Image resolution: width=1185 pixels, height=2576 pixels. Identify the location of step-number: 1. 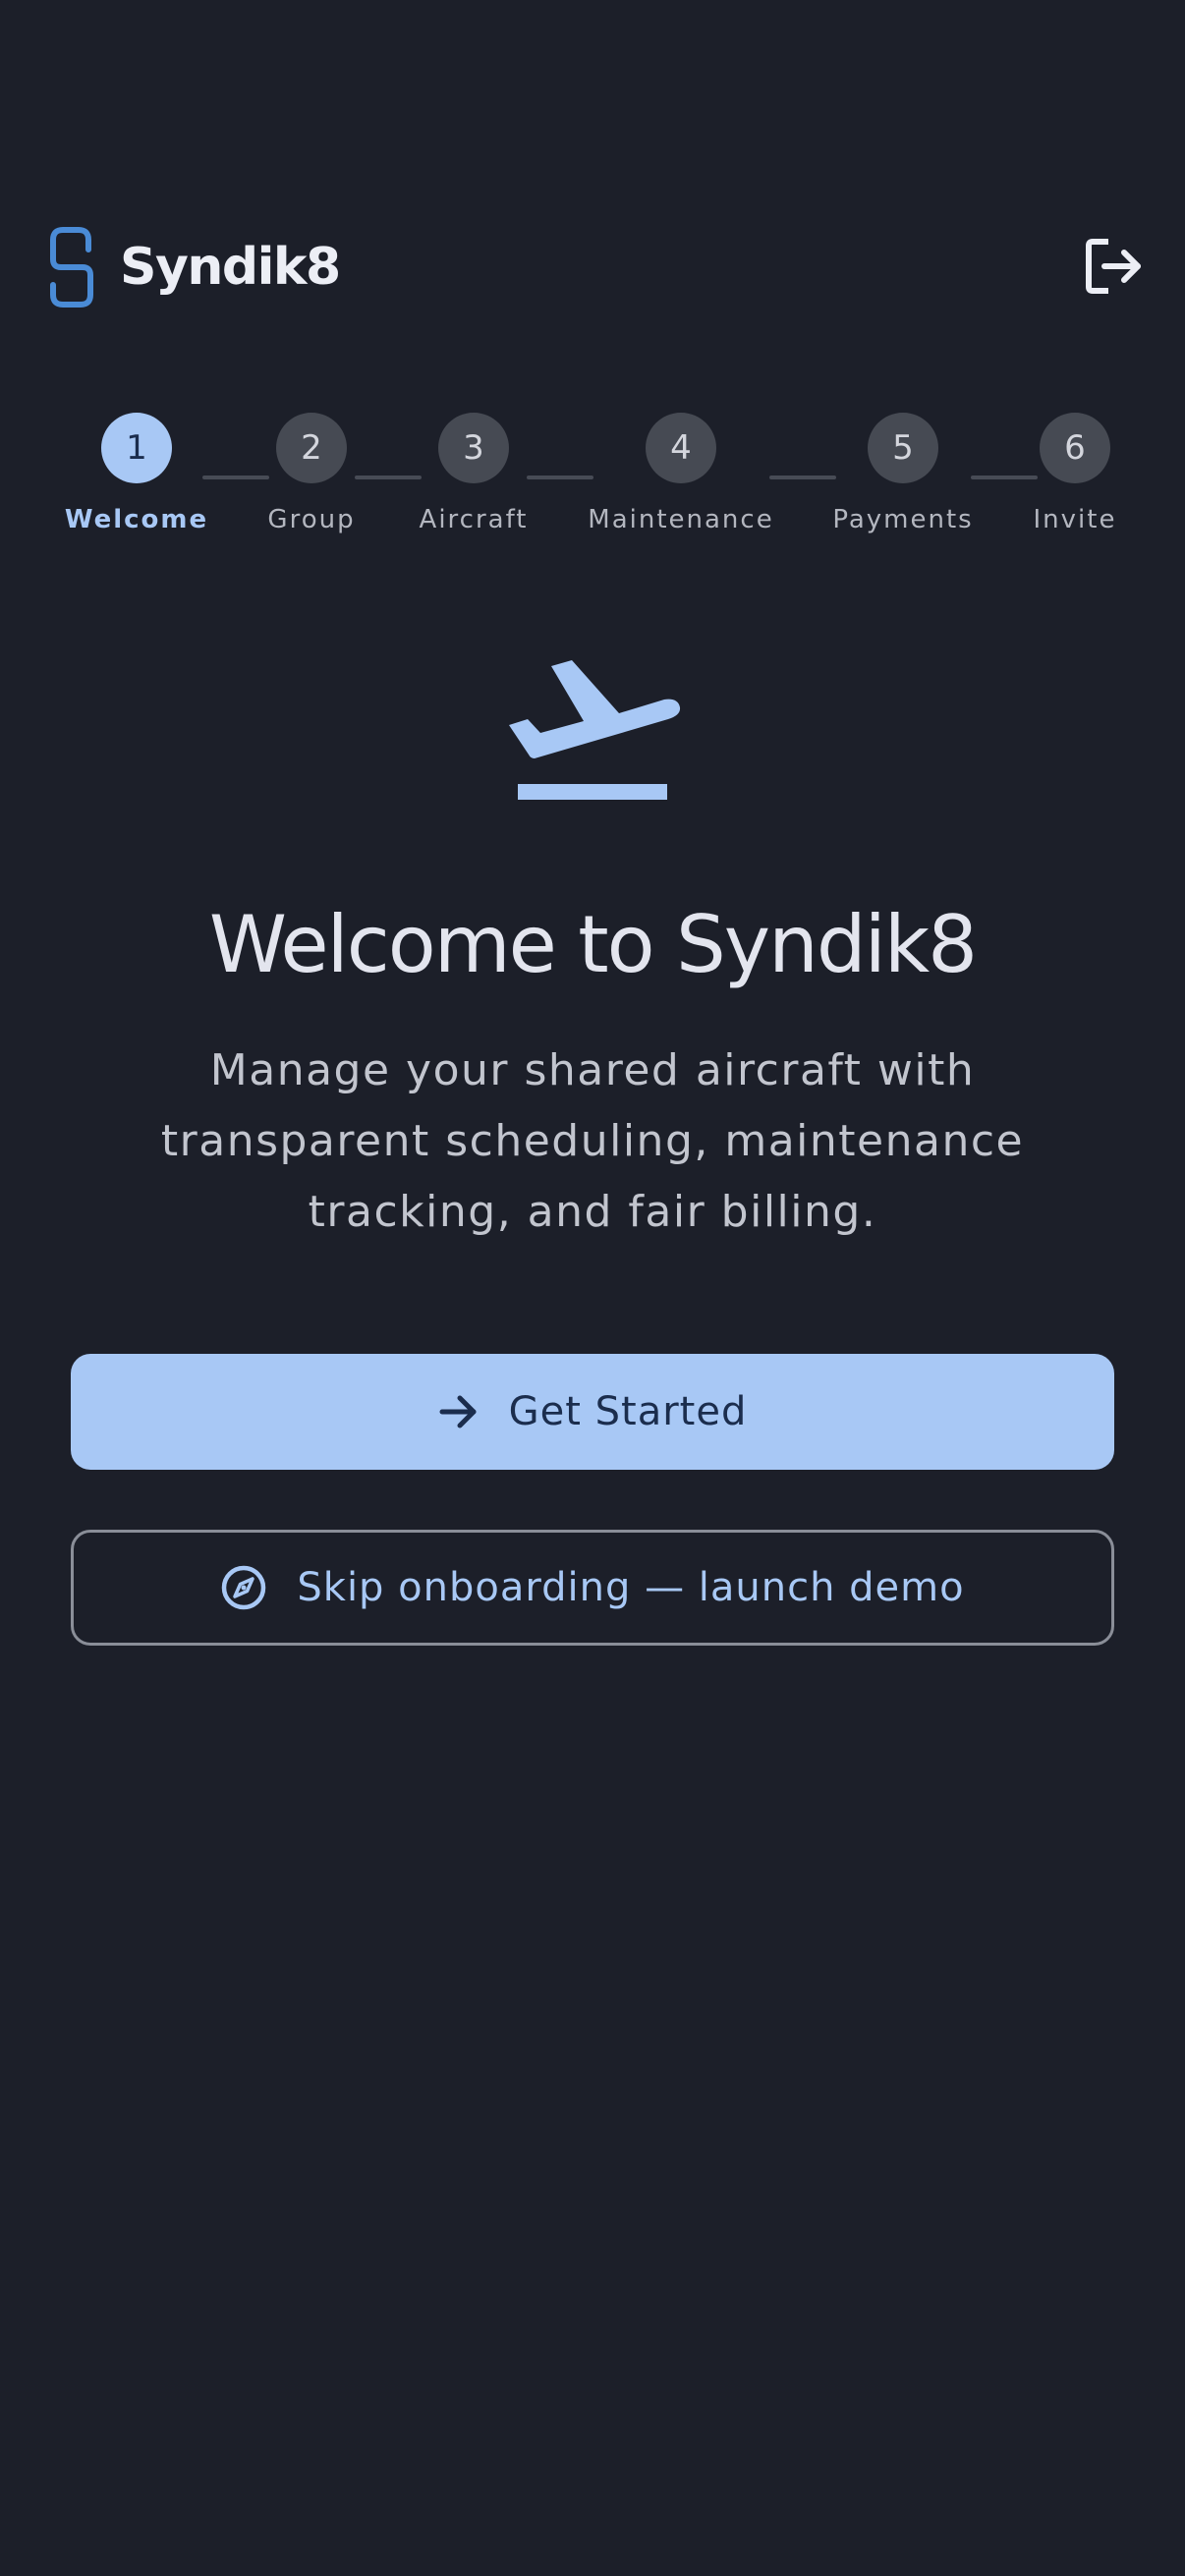
(136, 448).